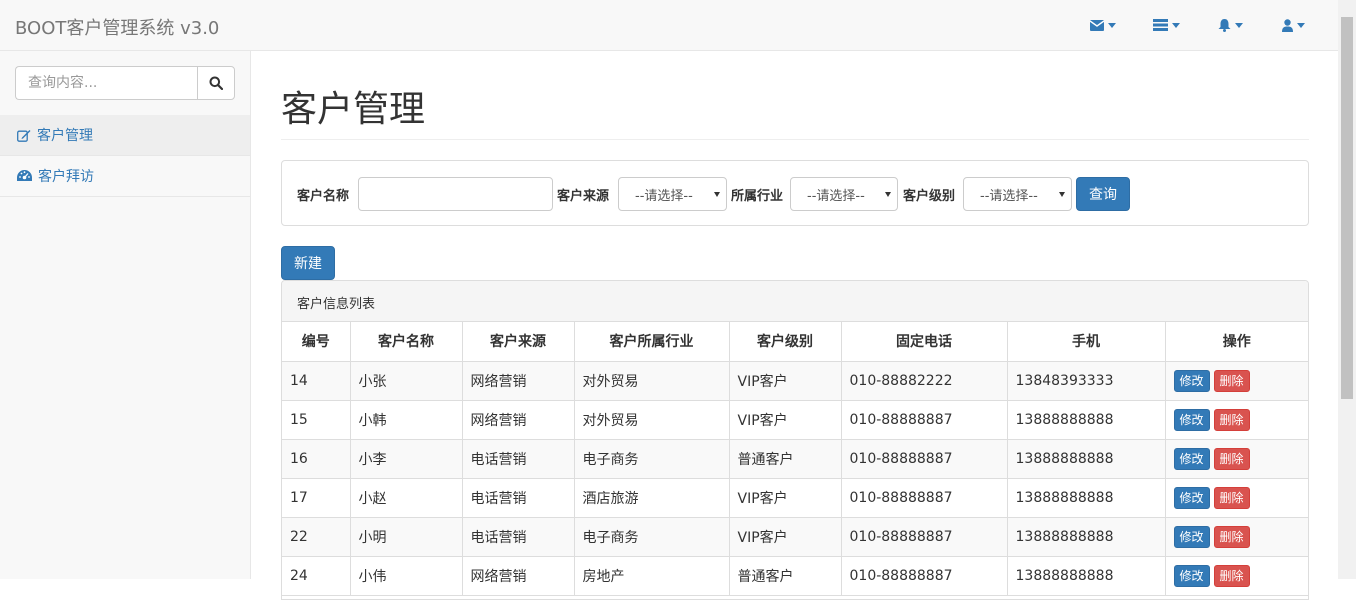 This screenshot has height=600, width=1356. Describe the element at coordinates (518, 342) in the screenshot. I see `column-header: 客户来源` at that location.